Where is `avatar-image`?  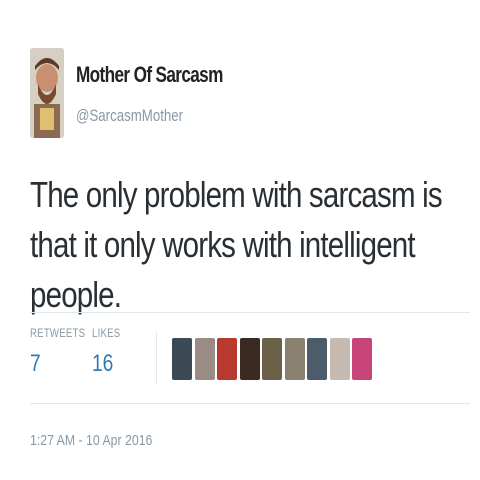
avatar-image is located at coordinates (47, 93).